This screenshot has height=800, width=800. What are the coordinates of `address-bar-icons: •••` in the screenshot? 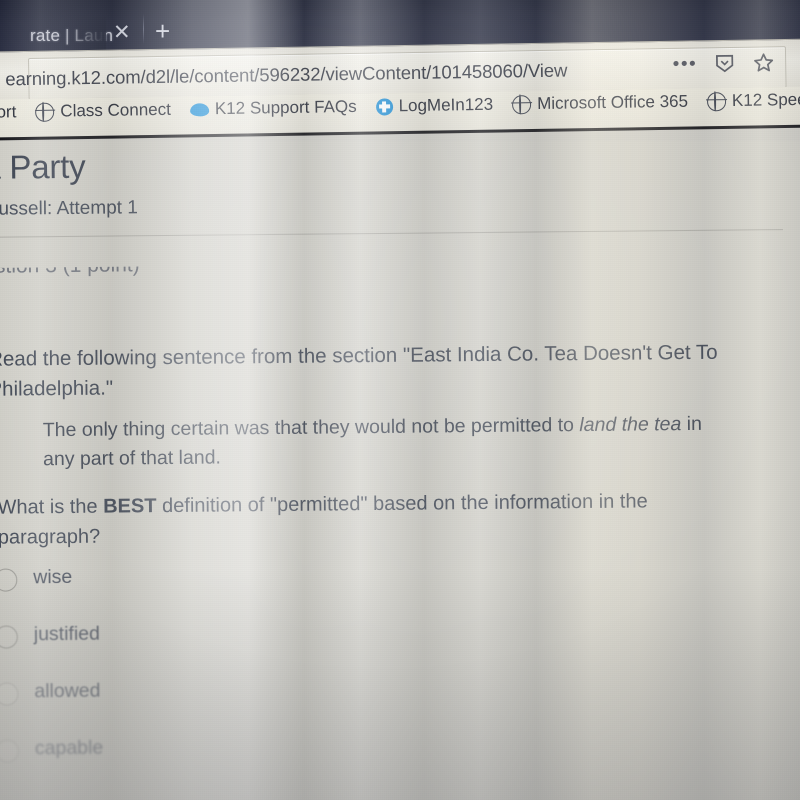 It's located at (724, 63).